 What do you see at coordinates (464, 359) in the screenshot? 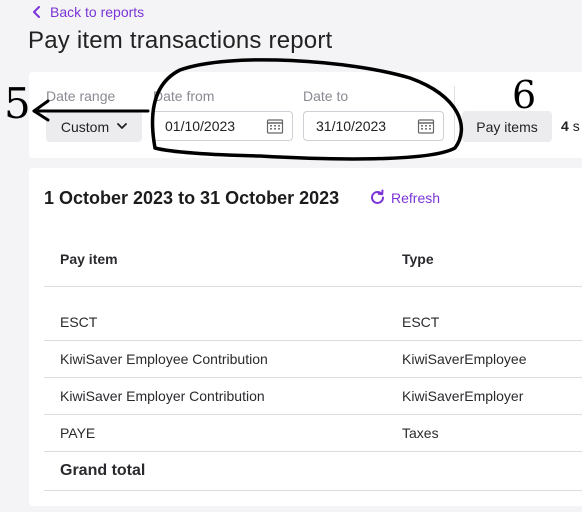
I see `row-2-type: KiwiSaverEmployee` at bounding box center [464, 359].